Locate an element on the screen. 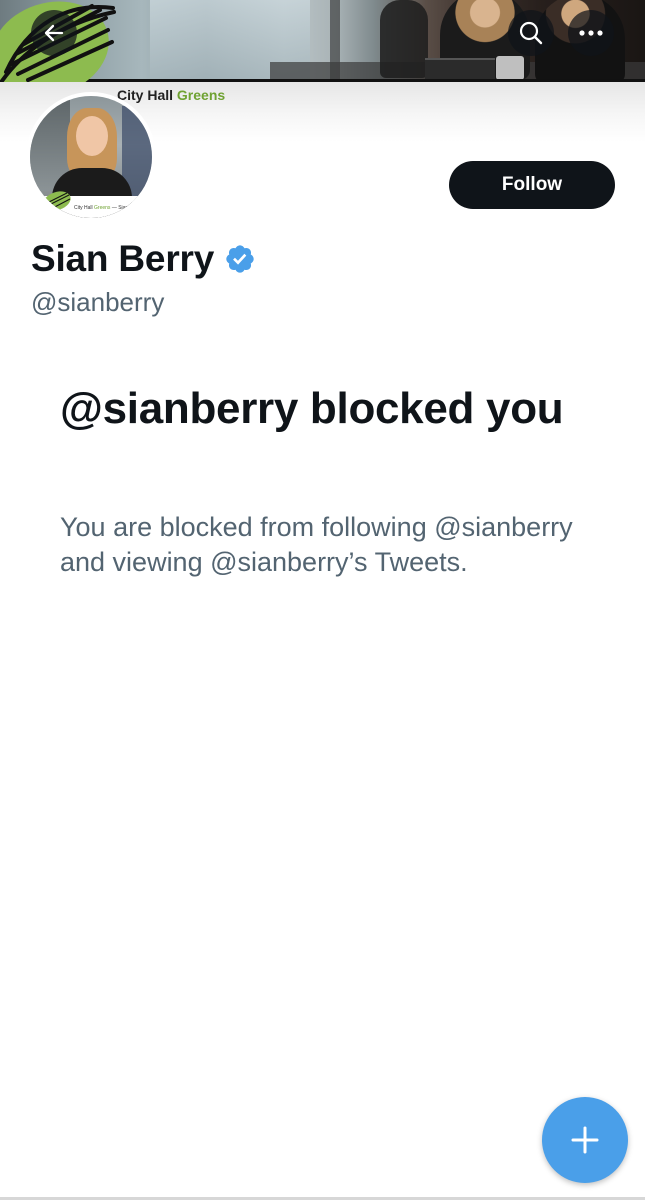  compose-tweet-button is located at coordinates (585, 1140).